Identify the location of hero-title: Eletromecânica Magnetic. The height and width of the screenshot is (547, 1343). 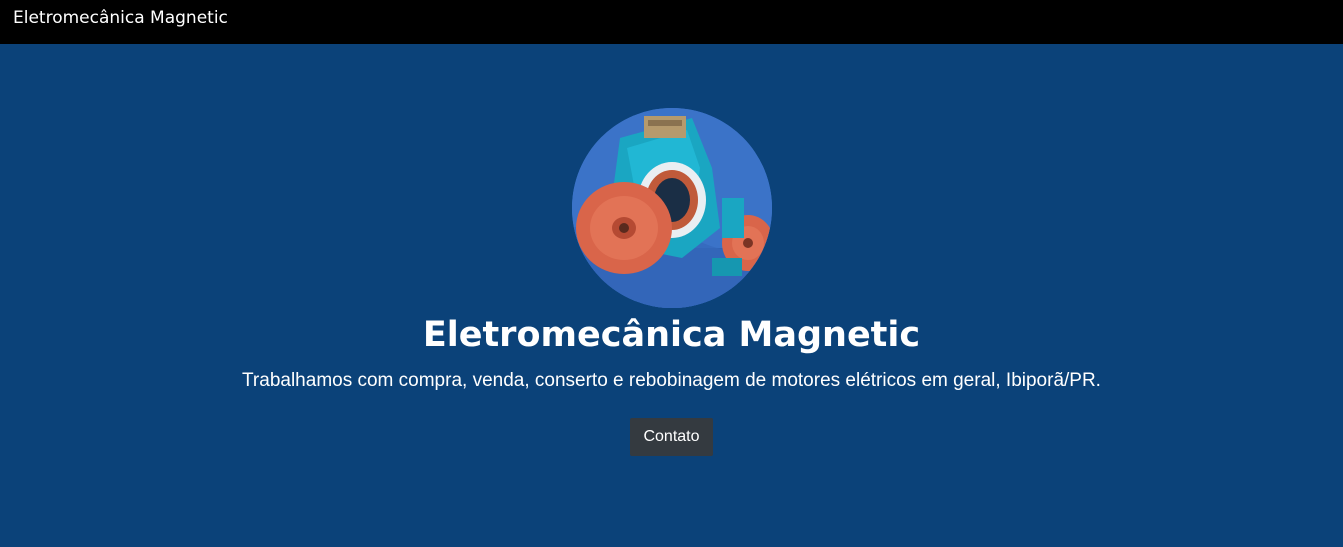
(671, 335).